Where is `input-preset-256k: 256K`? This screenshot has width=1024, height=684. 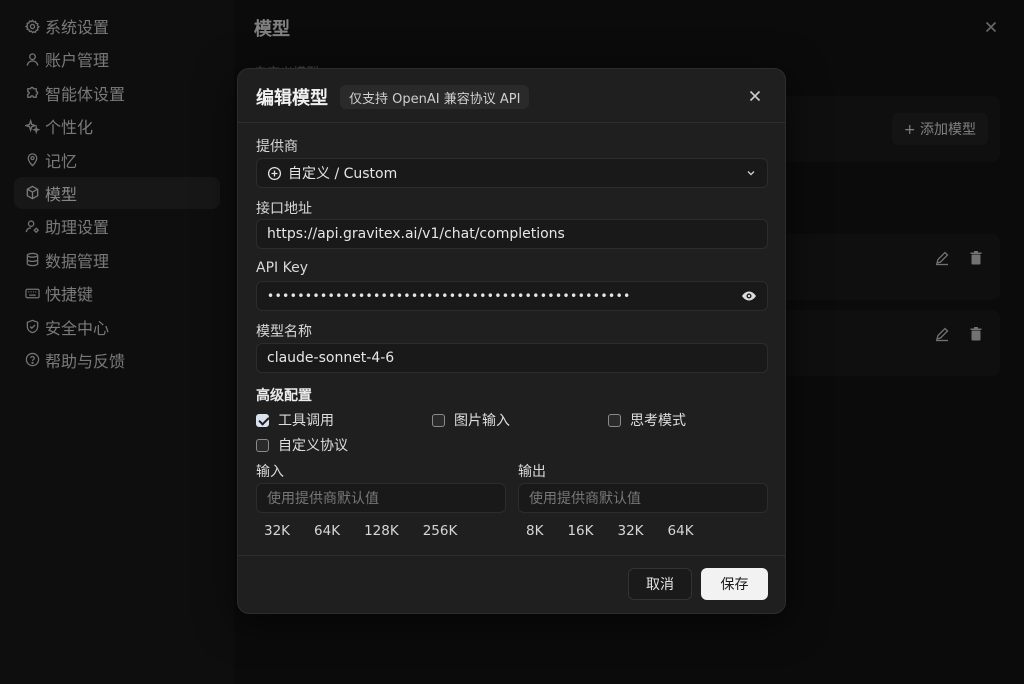 input-preset-256k: 256K is located at coordinates (440, 531).